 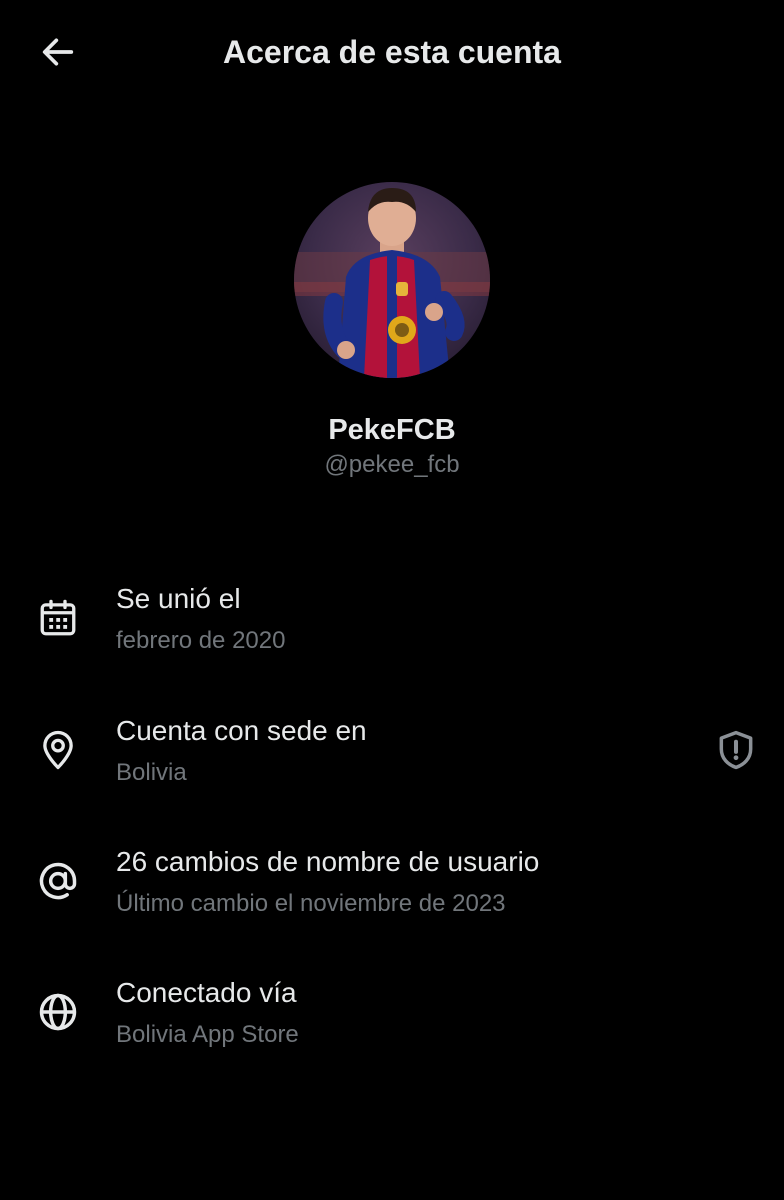 I want to click on display-name: PekeFCB, so click(x=392, y=430).